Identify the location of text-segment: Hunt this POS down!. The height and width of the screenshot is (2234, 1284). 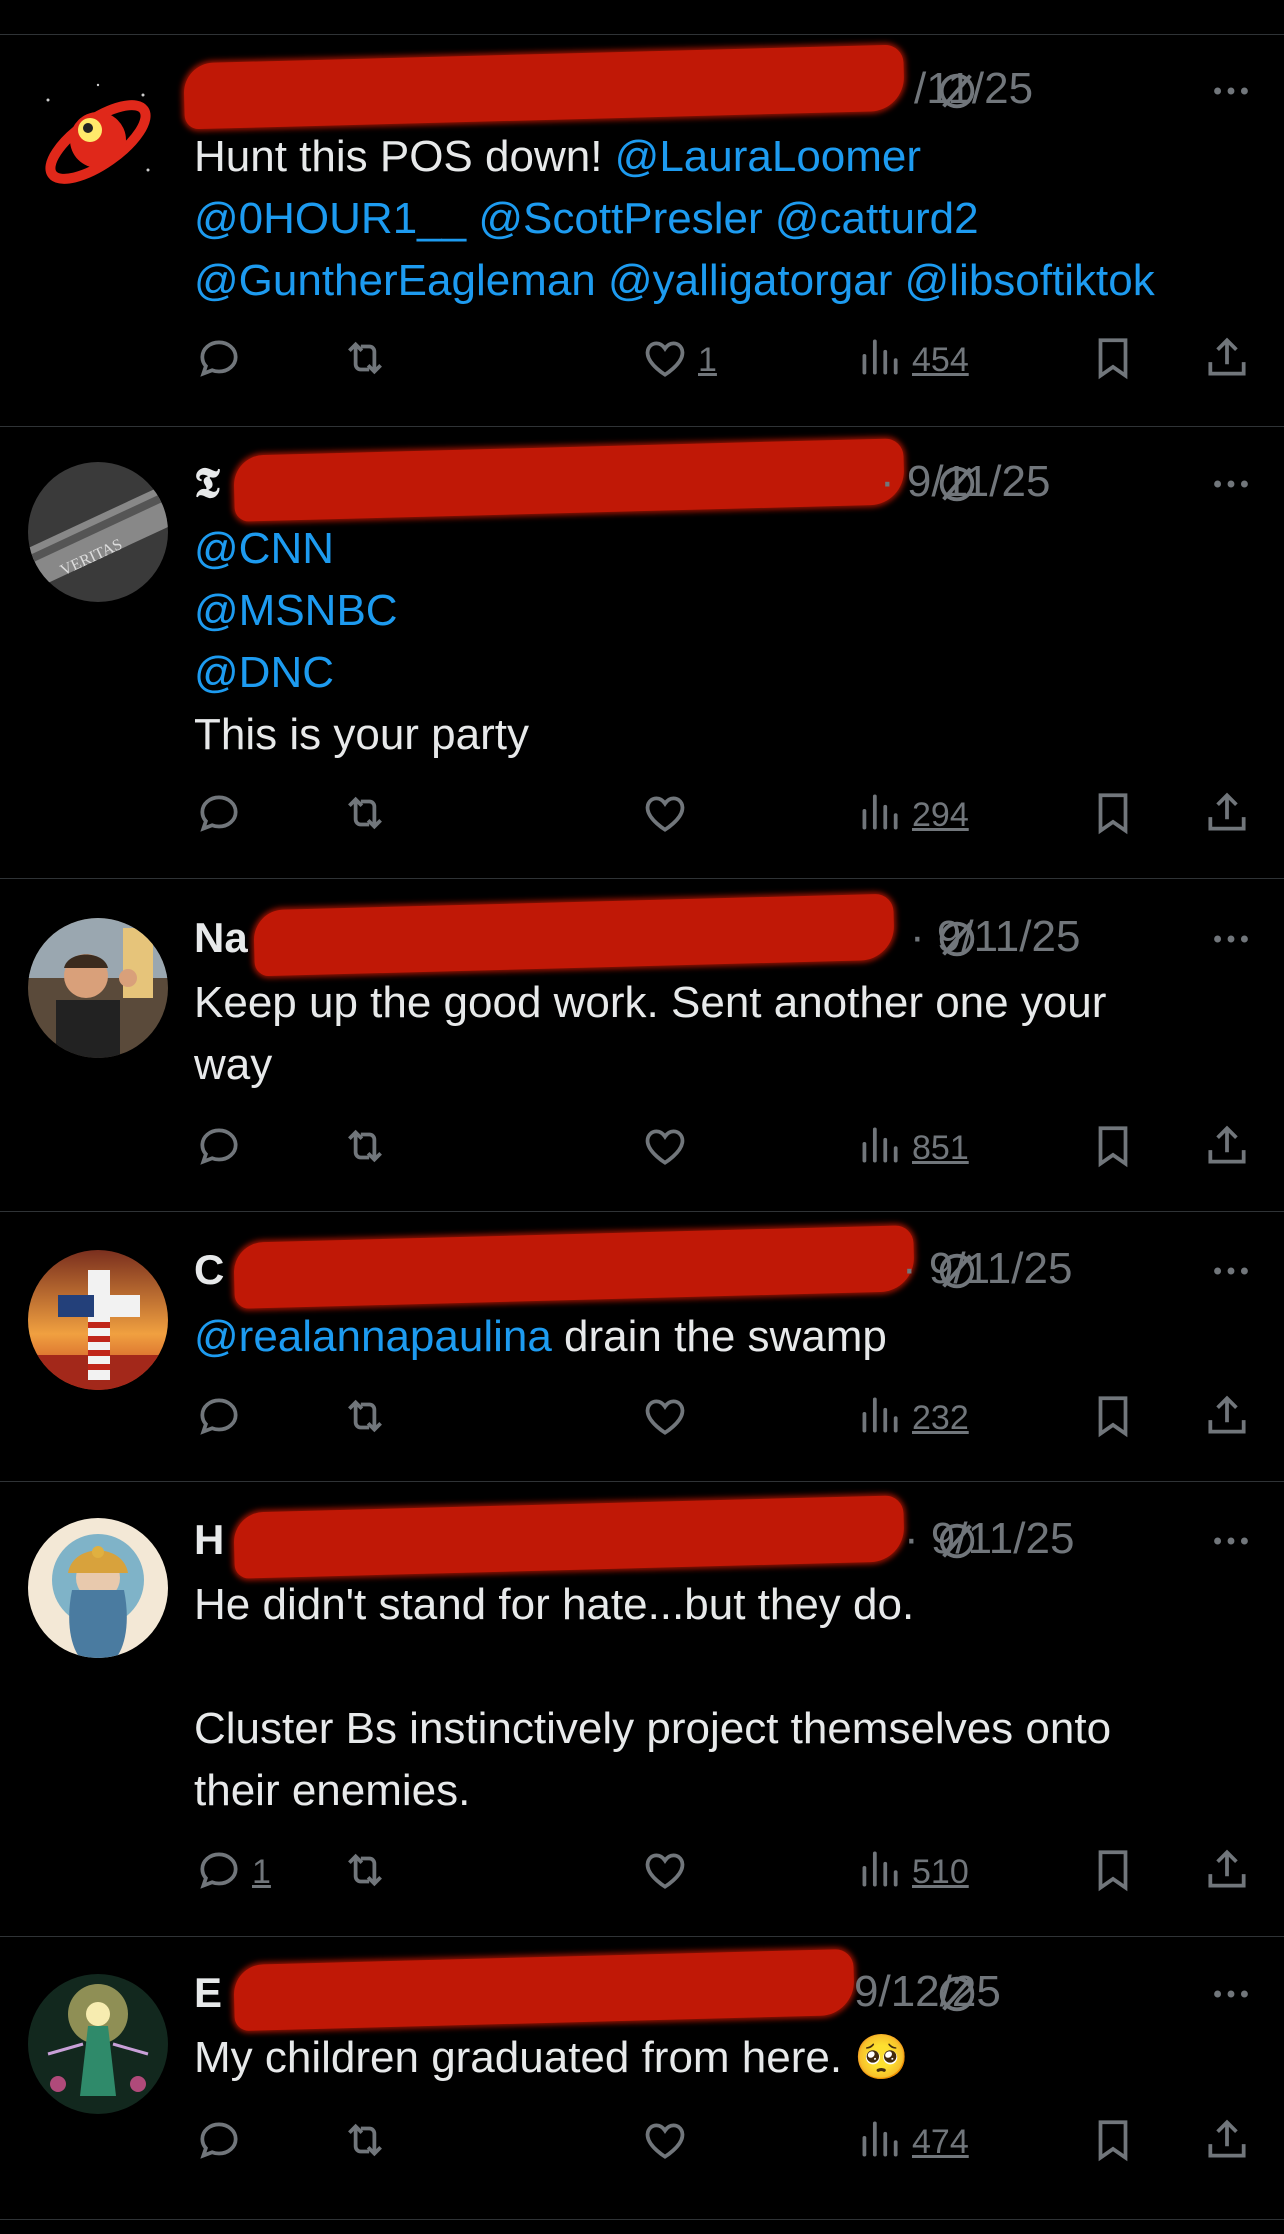
(404, 156).